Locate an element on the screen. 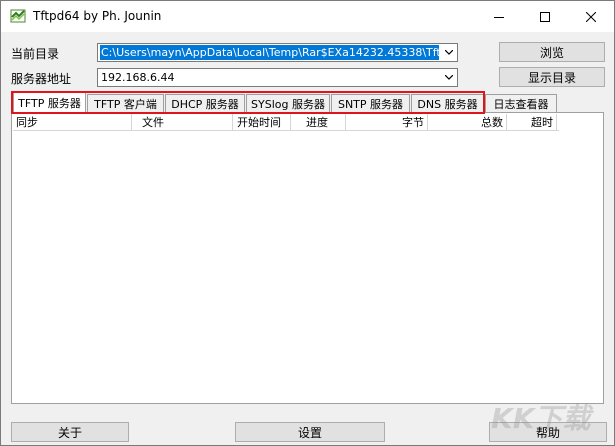 Image resolution: width=615 pixels, height=446 pixels. maximize-icon is located at coordinates (545, 16).